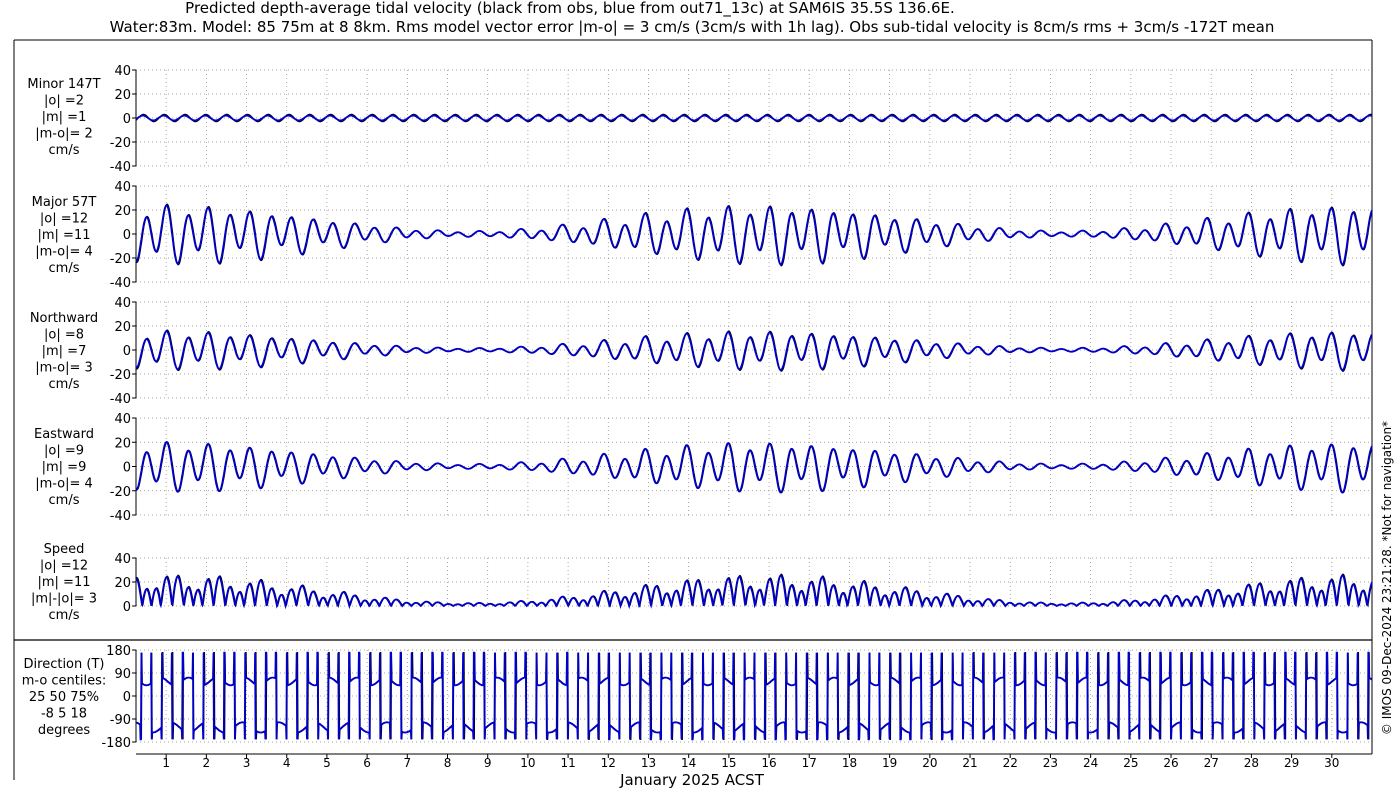  I want to click on x-tick-label: 27, so click(1211, 763).